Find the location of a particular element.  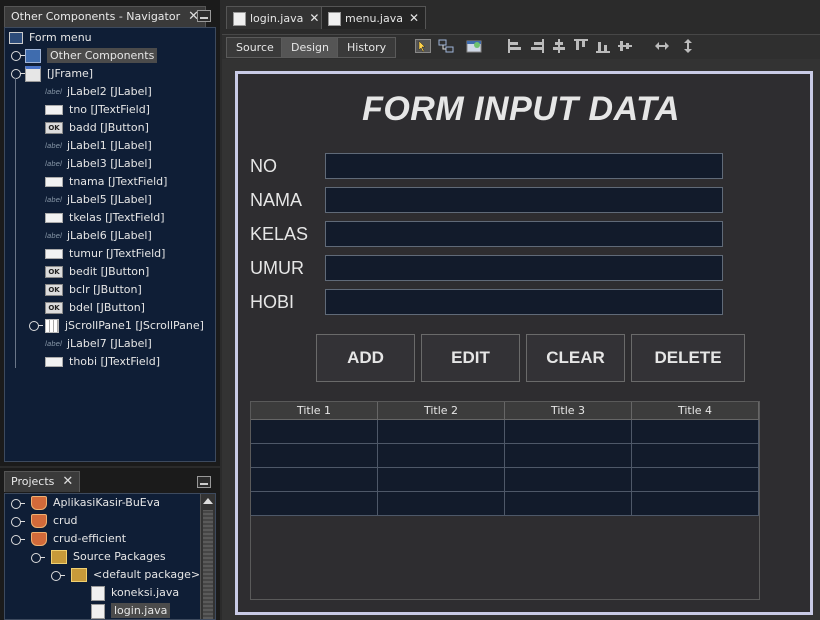

delete-button: DELETE is located at coordinates (688, 358).